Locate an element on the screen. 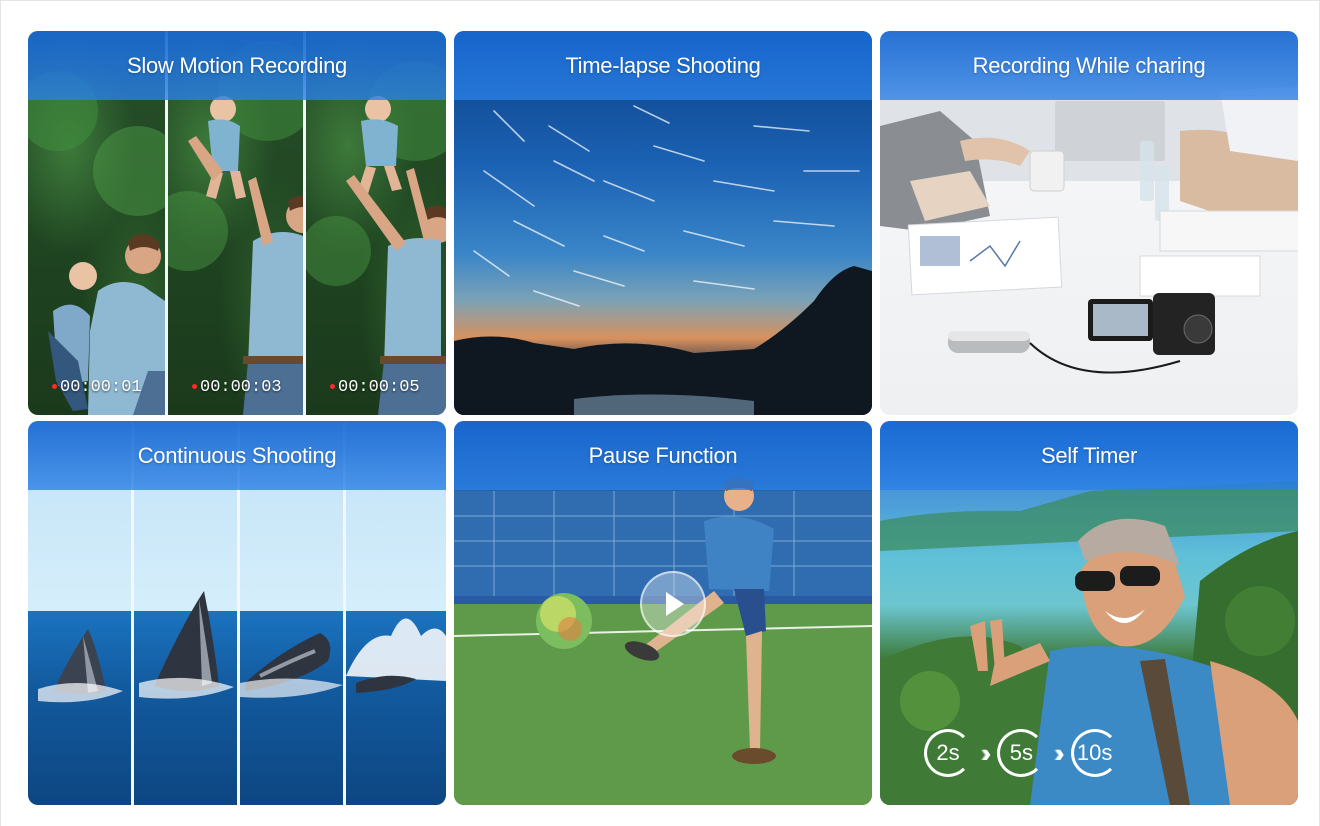 Image resolution: width=1320 pixels, height=826 pixels. play-button is located at coordinates (673, 604).